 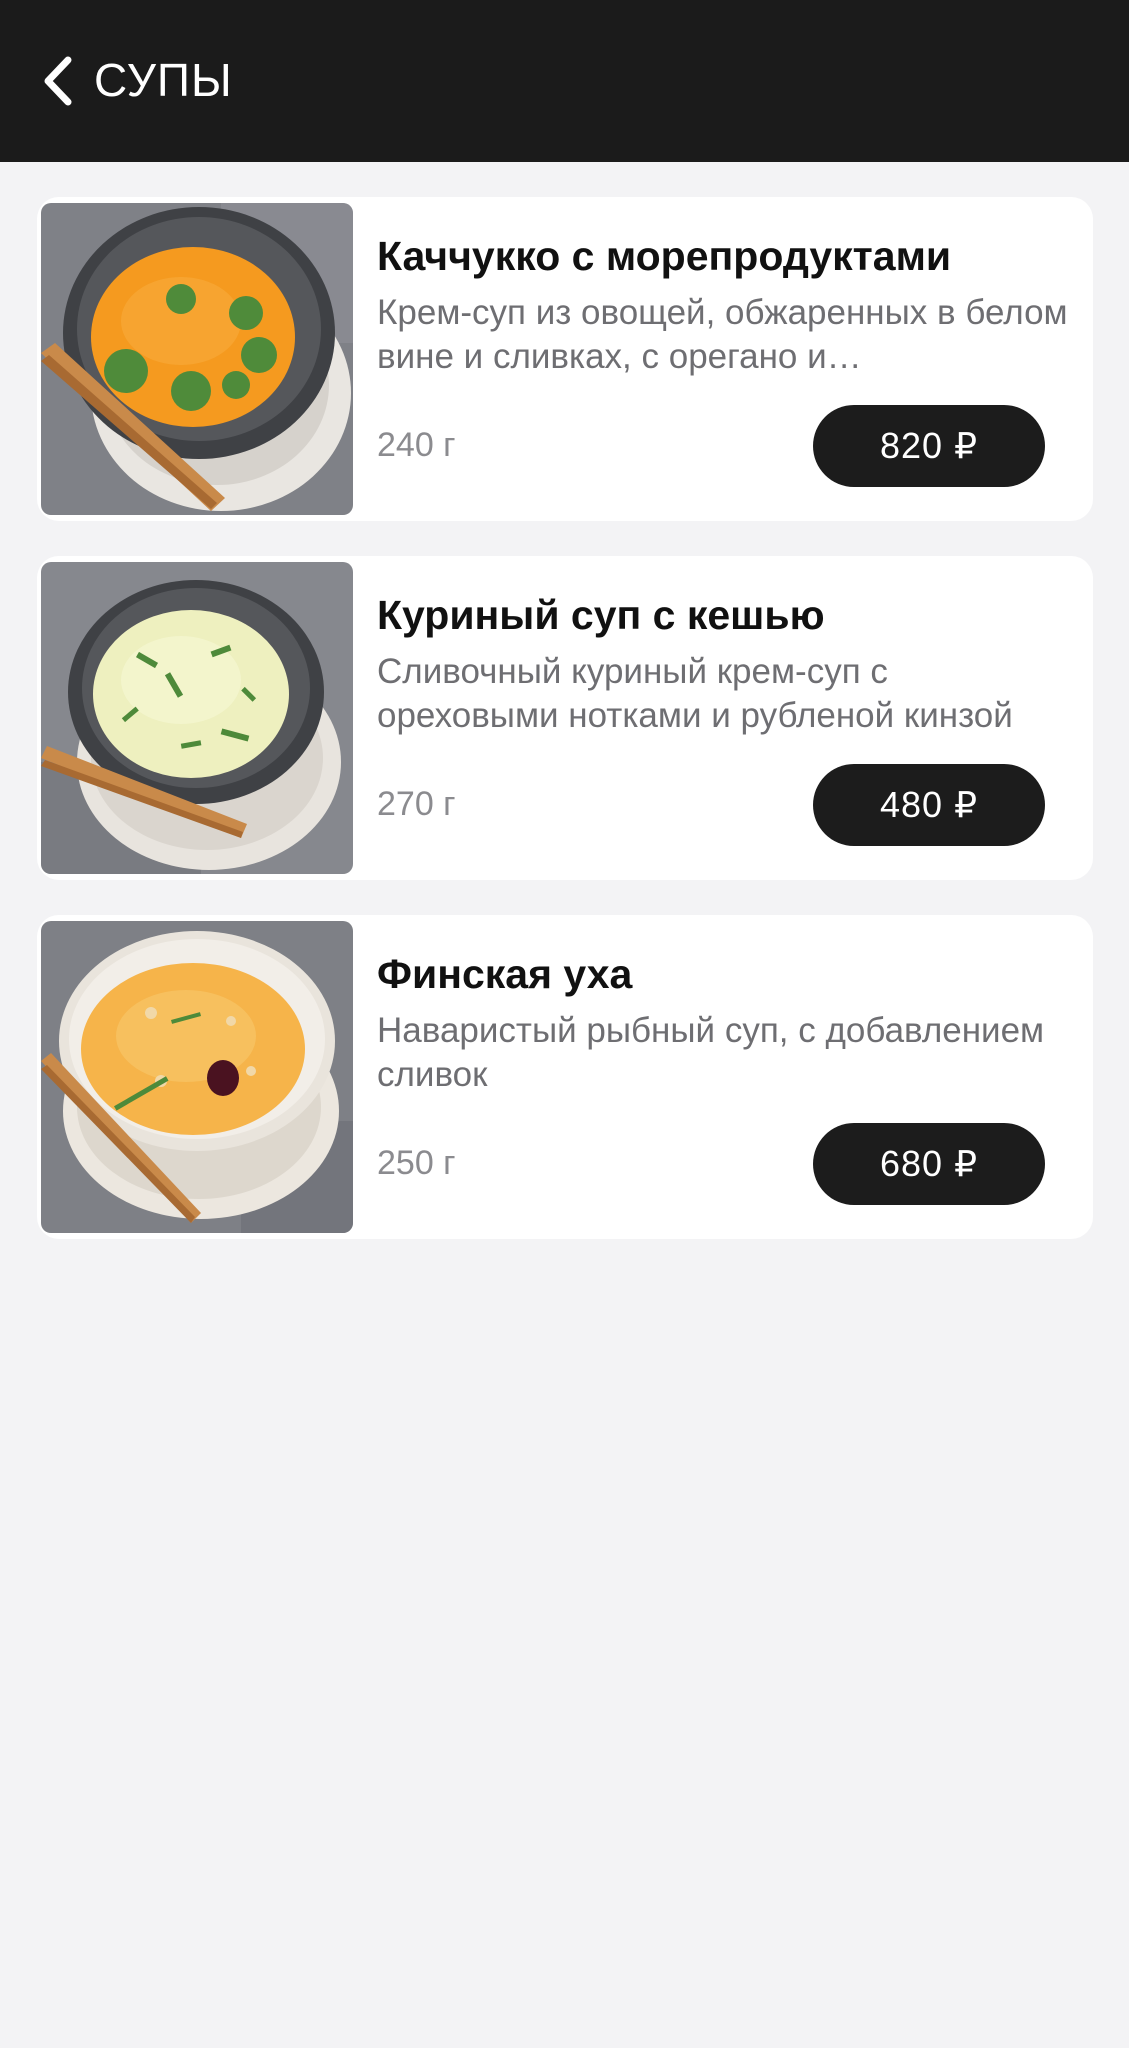 I want to click on price-button: 680 ₽, so click(x=929, y=1164).